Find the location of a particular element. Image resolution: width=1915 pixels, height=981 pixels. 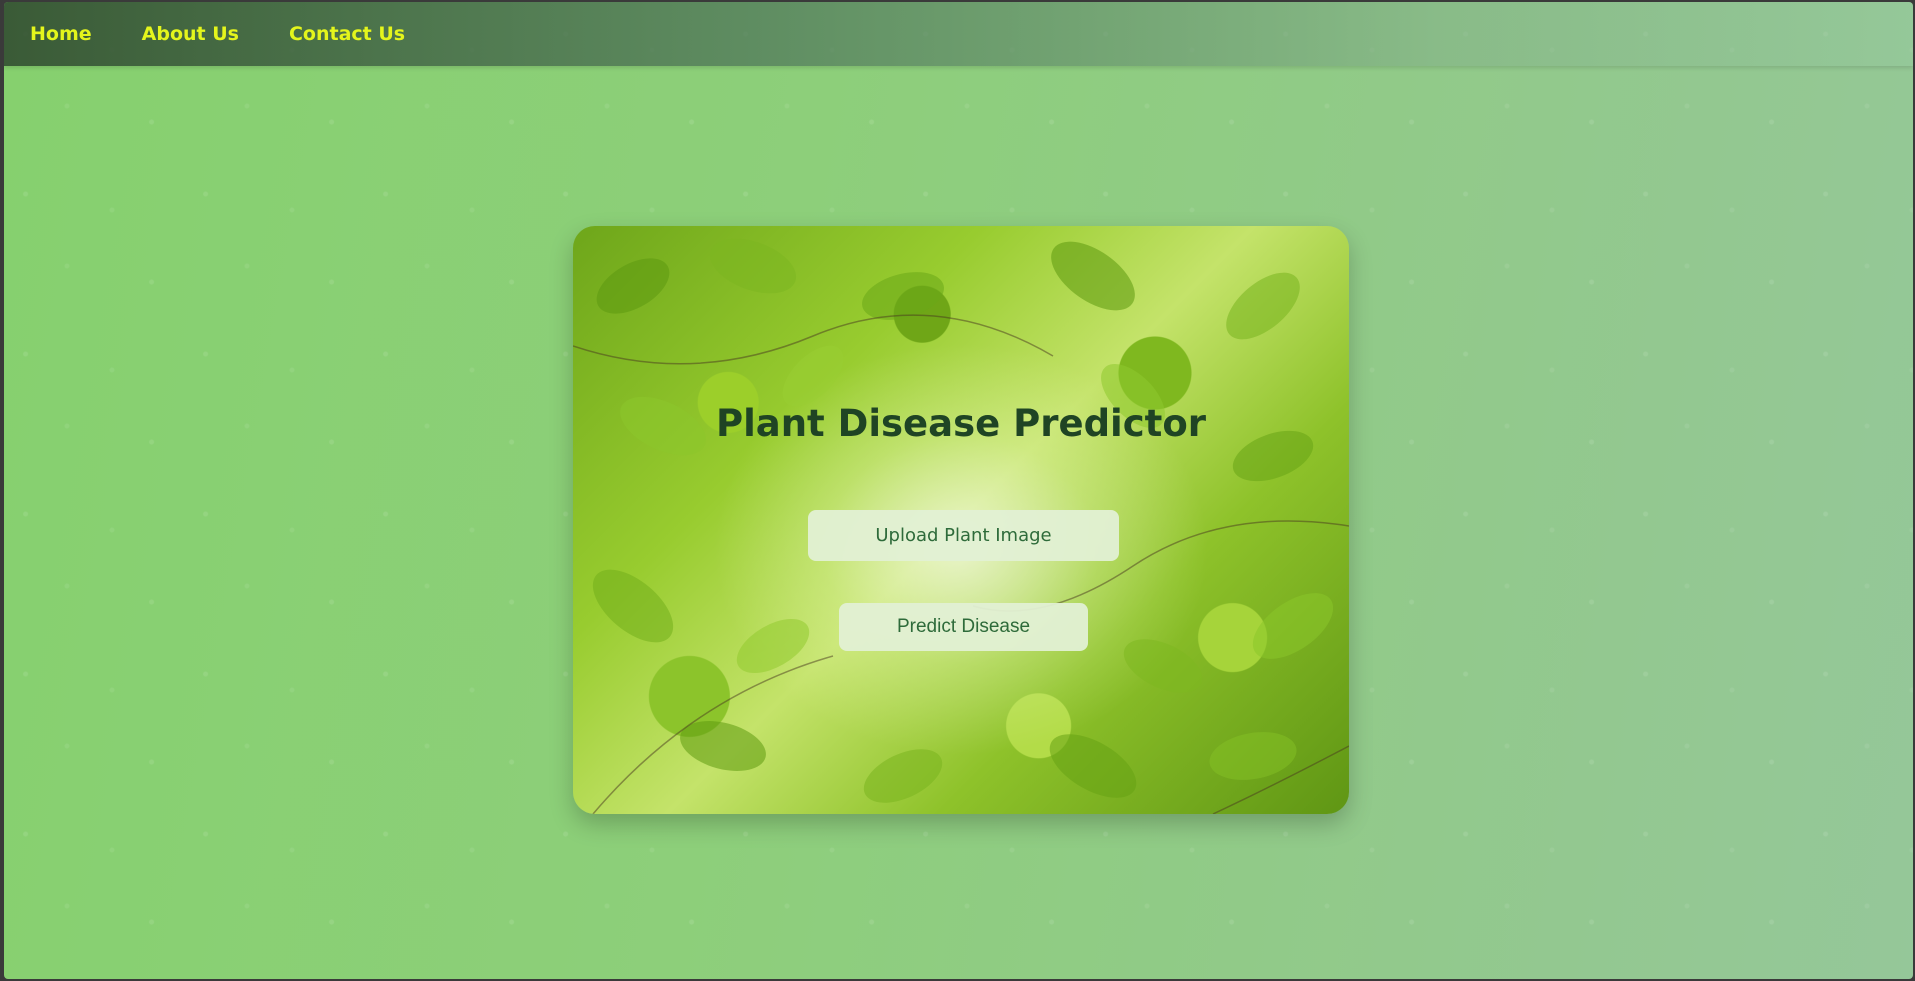

nav-contact-link: Contact Us is located at coordinates (347, 34).